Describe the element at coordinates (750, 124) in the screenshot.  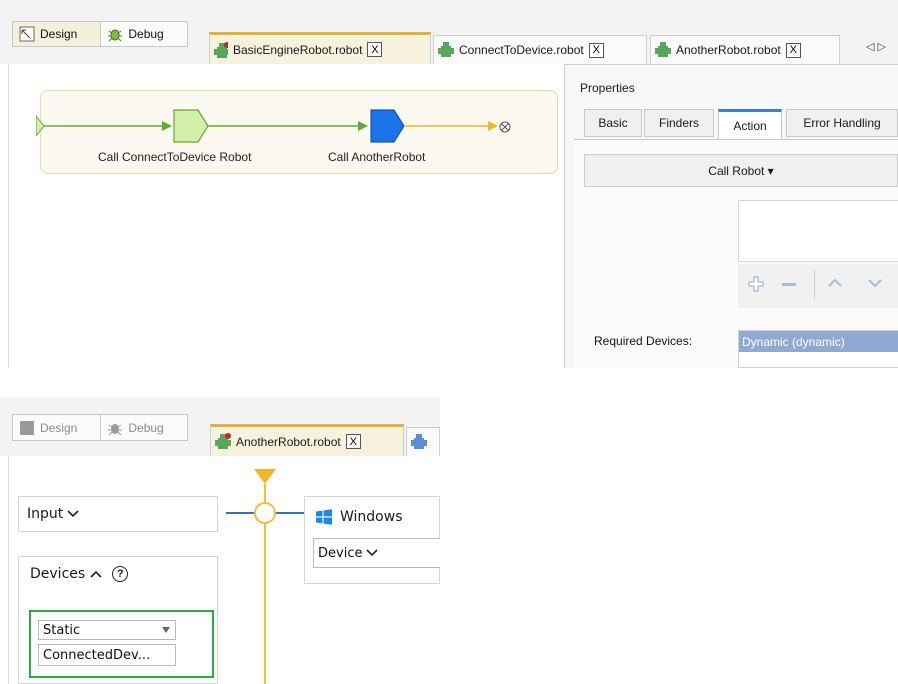
I see `tab-action: Action` at that location.